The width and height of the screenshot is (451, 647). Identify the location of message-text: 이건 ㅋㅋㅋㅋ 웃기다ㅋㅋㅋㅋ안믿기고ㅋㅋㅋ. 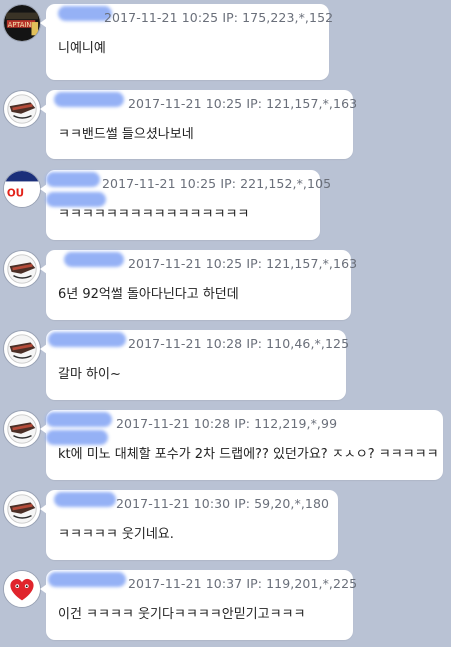
(182, 614).